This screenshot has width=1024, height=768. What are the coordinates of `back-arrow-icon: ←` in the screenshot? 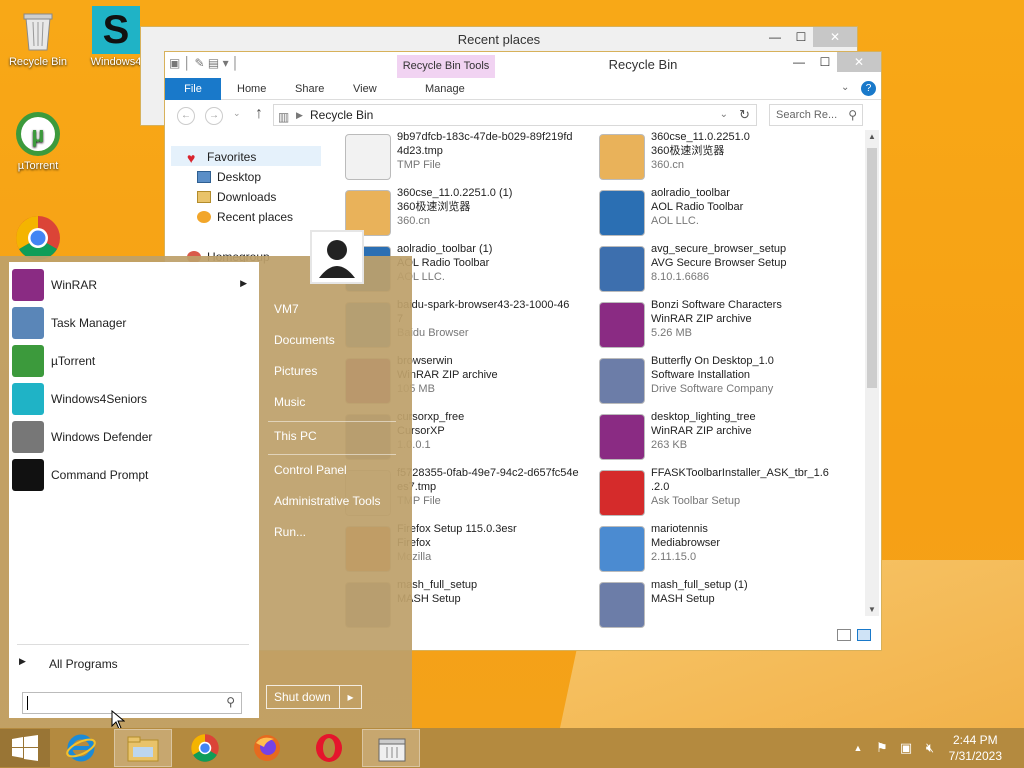 It's located at (186, 116).